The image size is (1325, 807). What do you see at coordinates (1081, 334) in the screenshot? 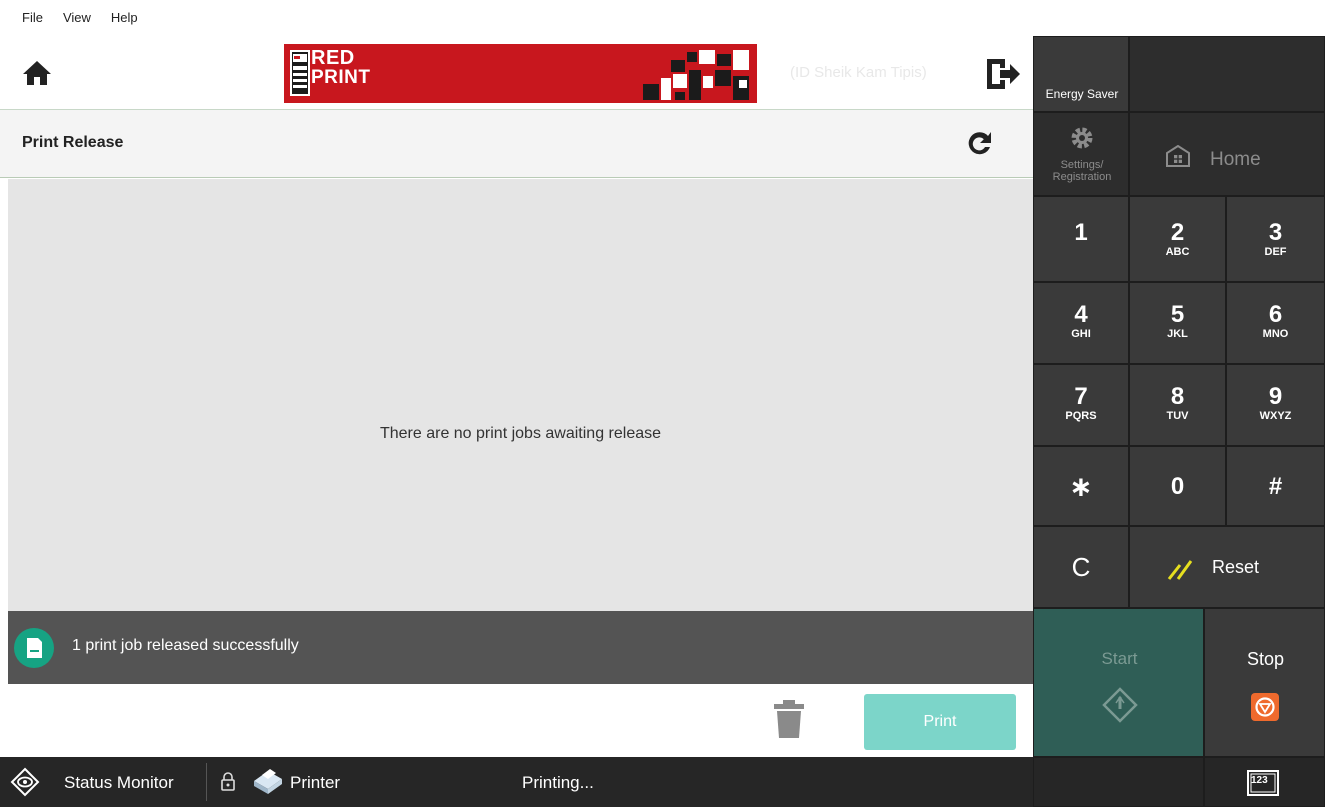
I see `key-4-letters: GHI` at bounding box center [1081, 334].